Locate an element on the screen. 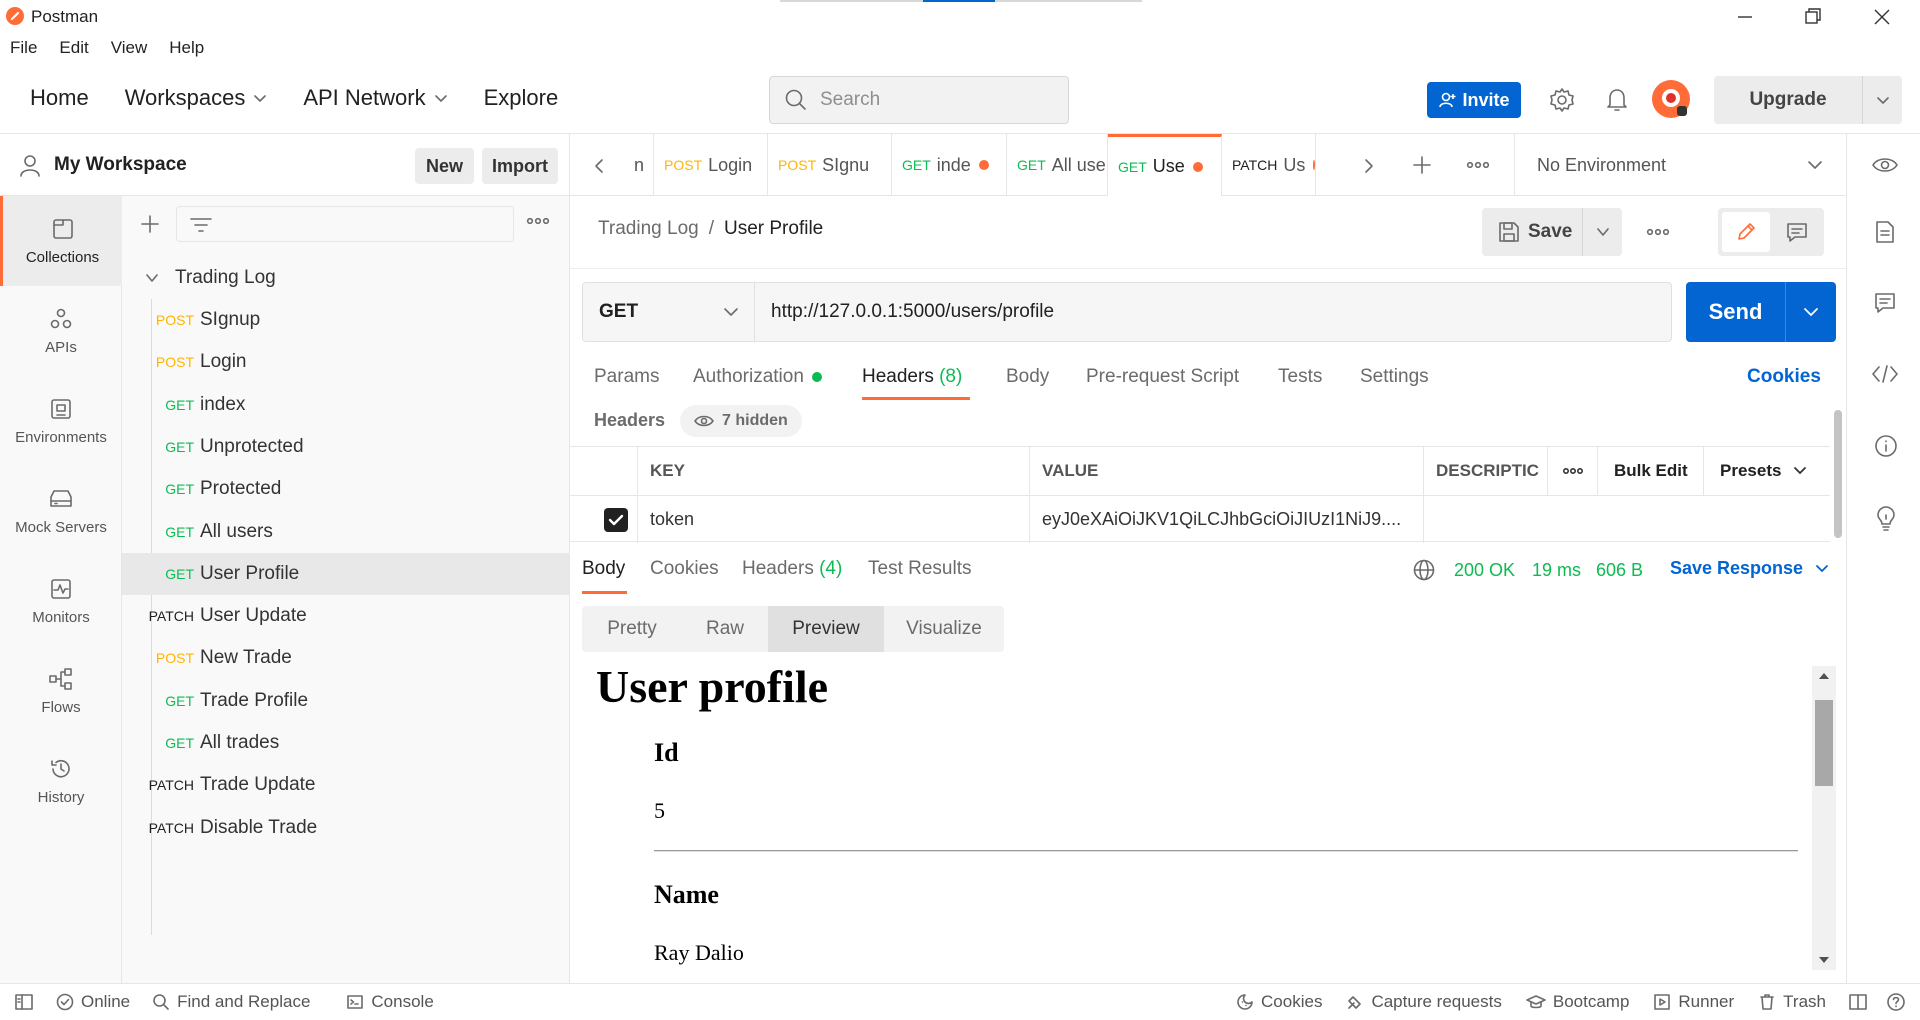 This screenshot has width=1920, height=1020. minimize-button is located at coordinates (1746, 17).